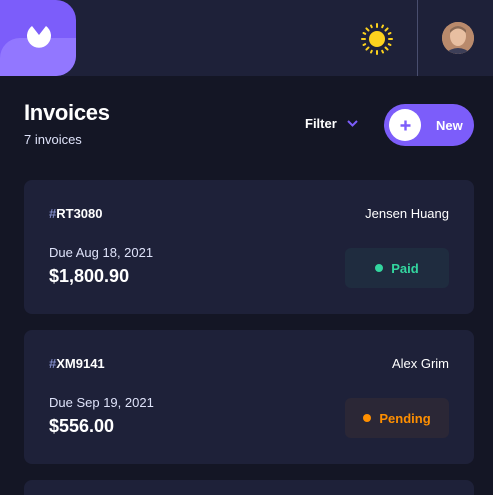 This screenshot has height=495, width=493. Describe the element at coordinates (89, 276) in the screenshot. I see `invoice-amount: $1,800.90` at that location.